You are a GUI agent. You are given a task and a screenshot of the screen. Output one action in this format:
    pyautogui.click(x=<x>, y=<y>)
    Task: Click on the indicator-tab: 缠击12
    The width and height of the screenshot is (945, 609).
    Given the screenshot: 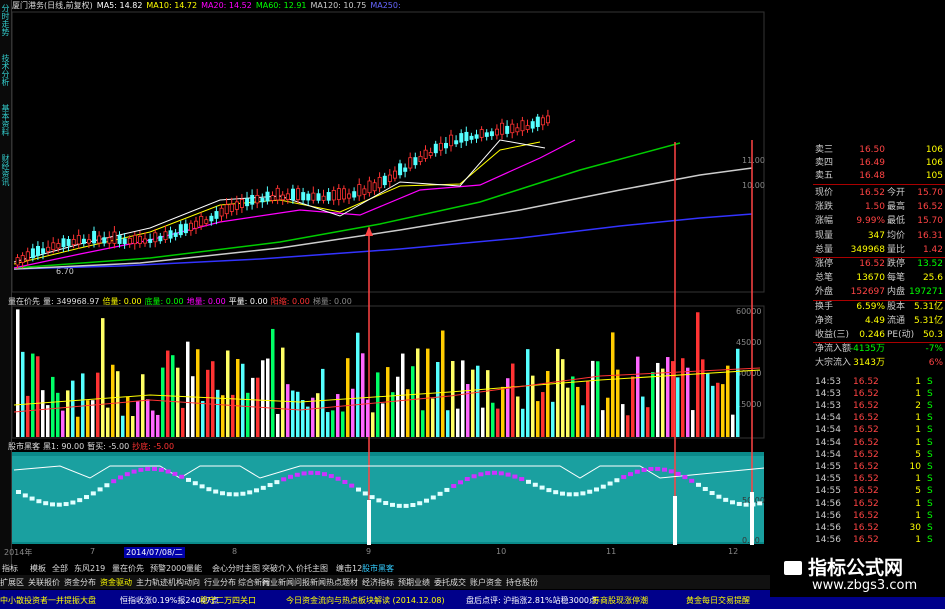 What is the action you would take?
    pyautogui.click(x=349, y=568)
    